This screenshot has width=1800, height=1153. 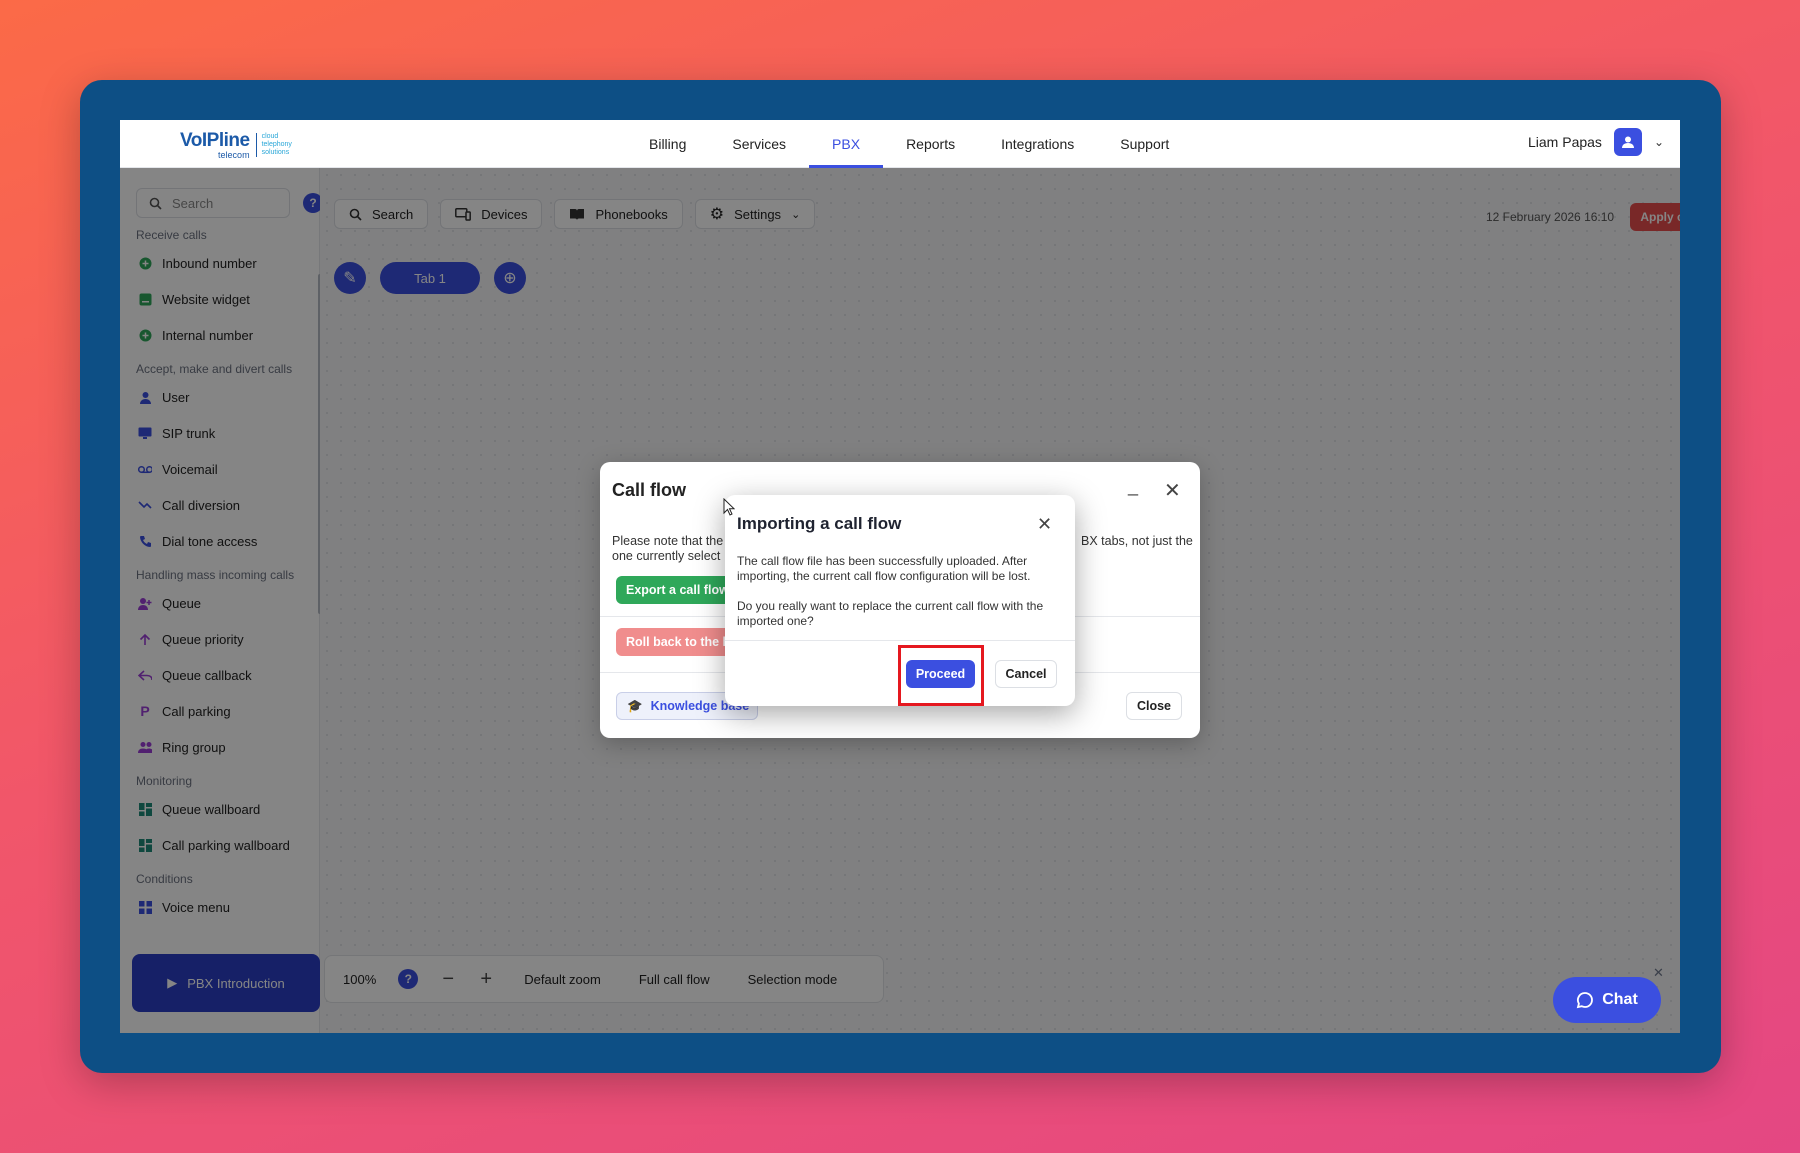 I want to click on nav-reports: Reports, so click(x=930, y=144).